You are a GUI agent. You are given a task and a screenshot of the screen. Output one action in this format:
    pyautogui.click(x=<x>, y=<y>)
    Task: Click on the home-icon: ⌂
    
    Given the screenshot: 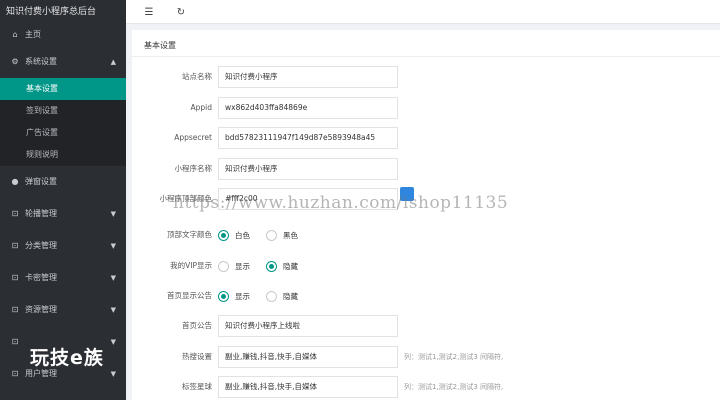 What is the action you would take?
    pyautogui.click(x=15, y=34)
    